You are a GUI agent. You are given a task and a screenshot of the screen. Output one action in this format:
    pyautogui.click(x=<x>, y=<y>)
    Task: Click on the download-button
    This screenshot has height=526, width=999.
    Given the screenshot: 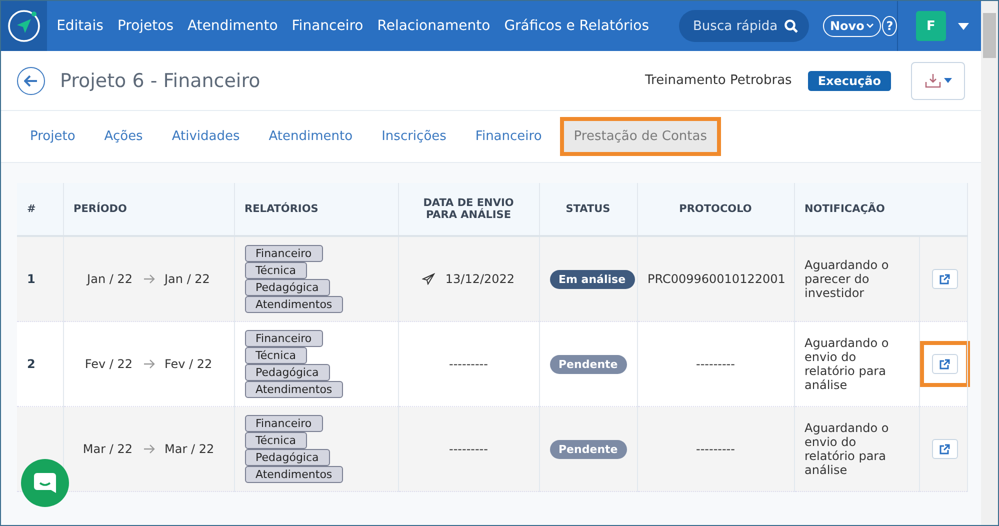 What is the action you would take?
    pyautogui.click(x=938, y=81)
    